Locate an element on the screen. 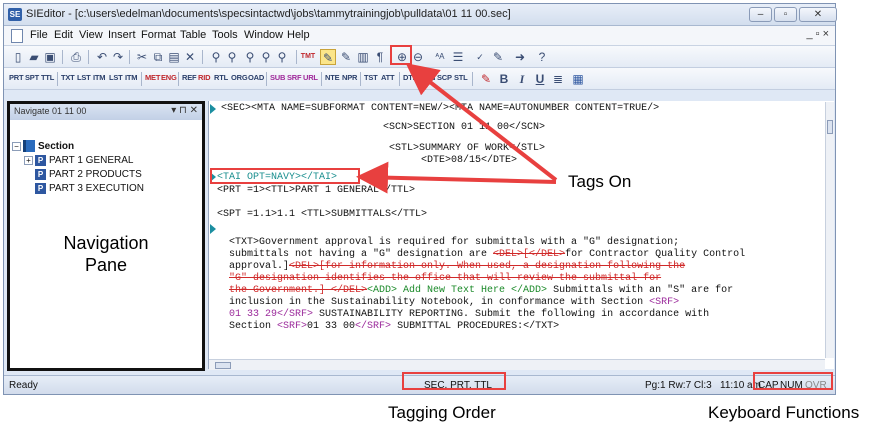 The height and width of the screenshot is (428, 886). tagging-order-callout: Tagging Order is located at coordinates (442, 412).